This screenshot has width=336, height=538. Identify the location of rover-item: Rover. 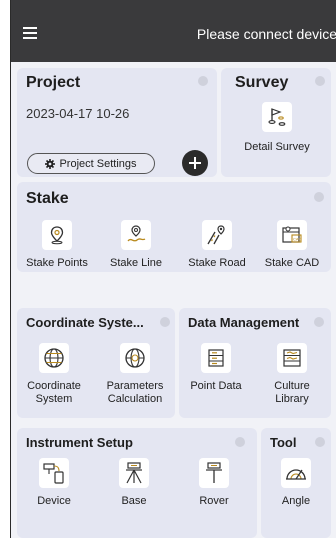
(214, 483).